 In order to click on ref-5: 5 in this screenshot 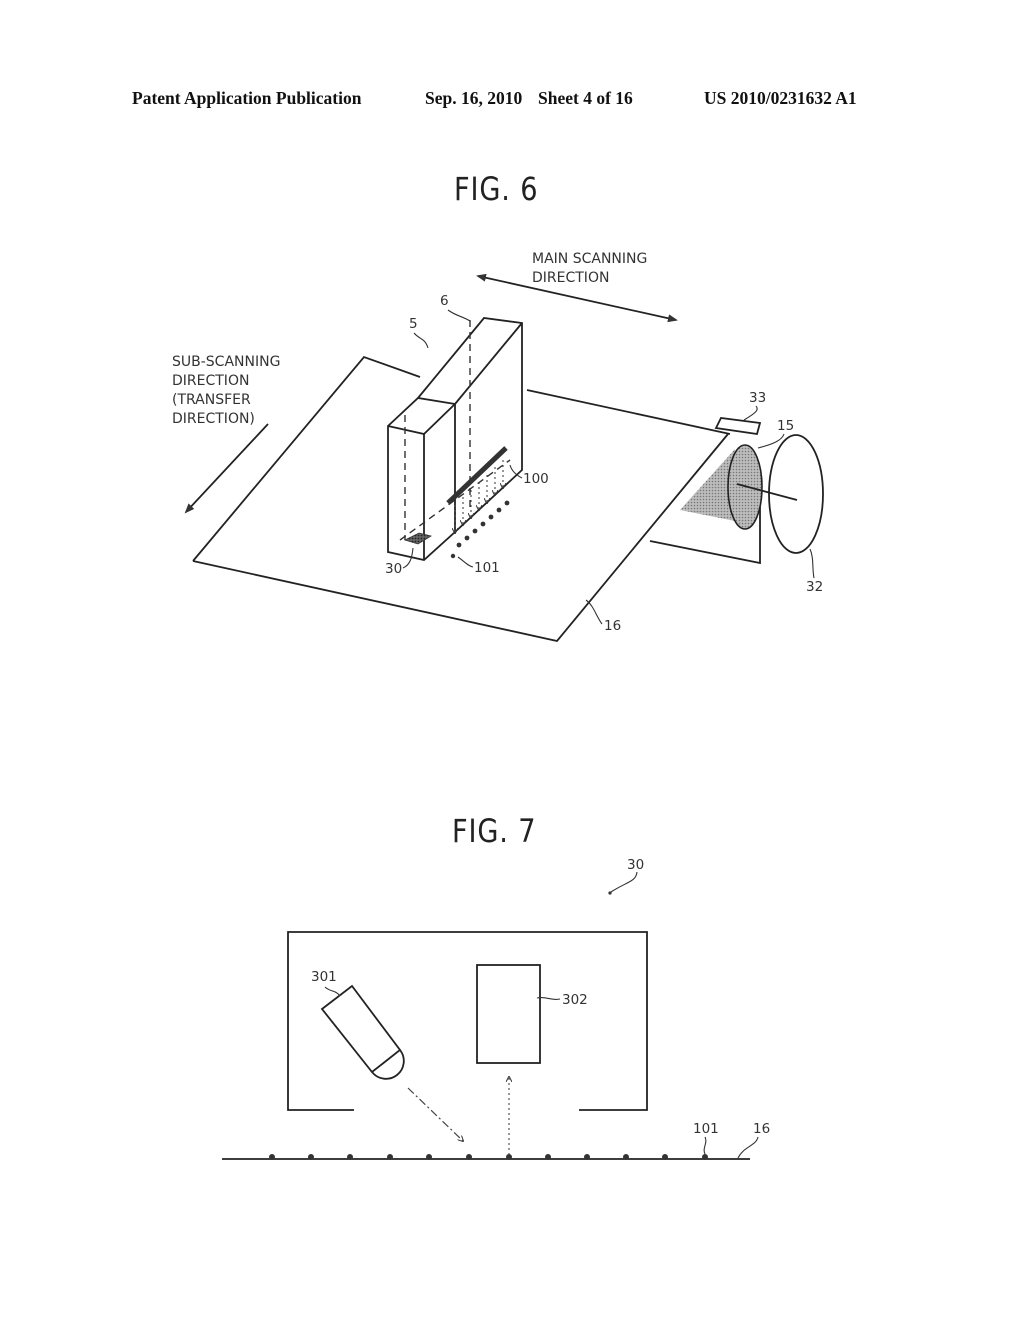, I will do `click(413, 324)`.